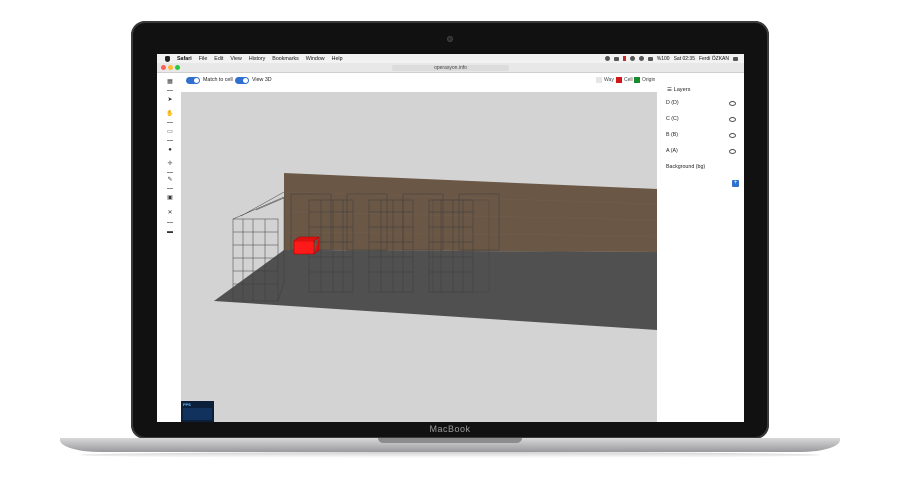  I want to click on view-options-bar: Match to cell View 3D Way Cell Origin, so click(421, 81).